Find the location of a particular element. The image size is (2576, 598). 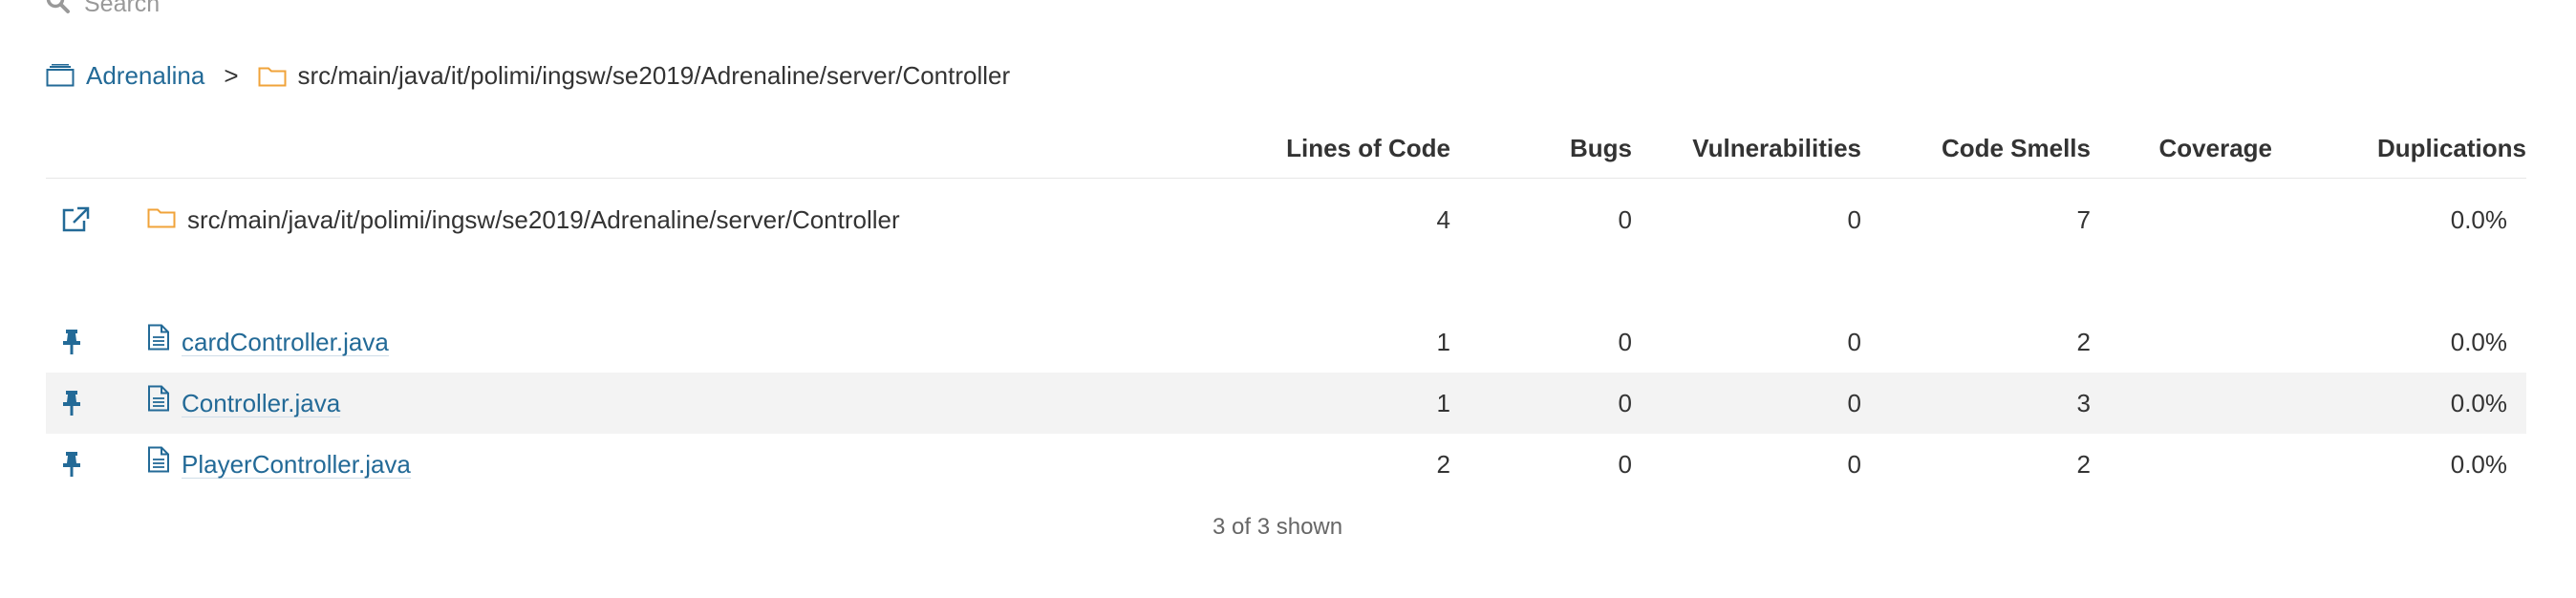

project-icon is located at coordinates (60, 75).